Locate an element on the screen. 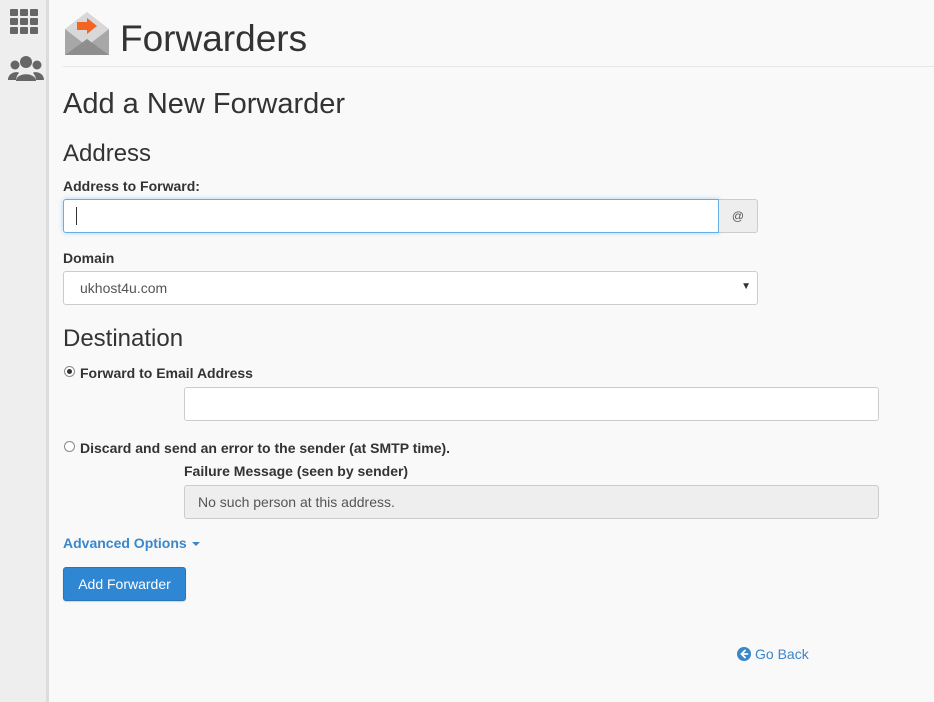 This screenshot has height=702, width=934. add-forwarder-button: Add Forwarder is located at coordinates (124, 584).